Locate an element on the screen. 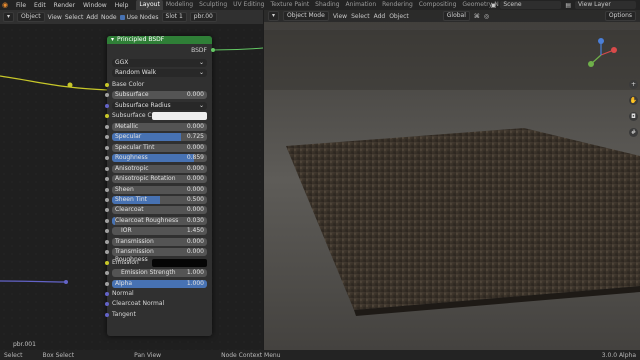  clearcoat-roughness-socket is located at coordinates (107, 220).